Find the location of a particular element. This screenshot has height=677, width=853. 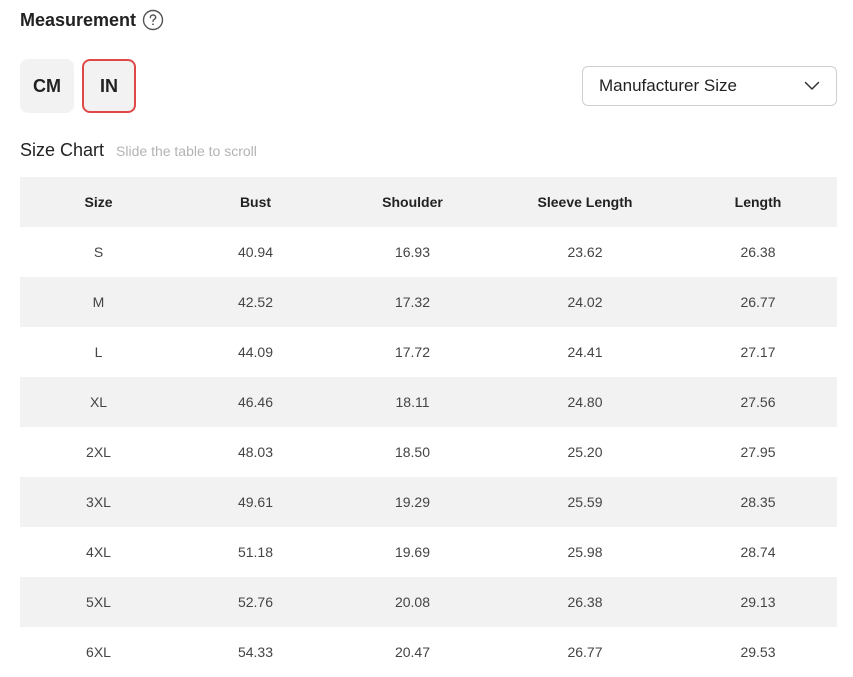

table-row: XL 46.46 18.11 24.80 27.56 is located at coordinates (428, 402).